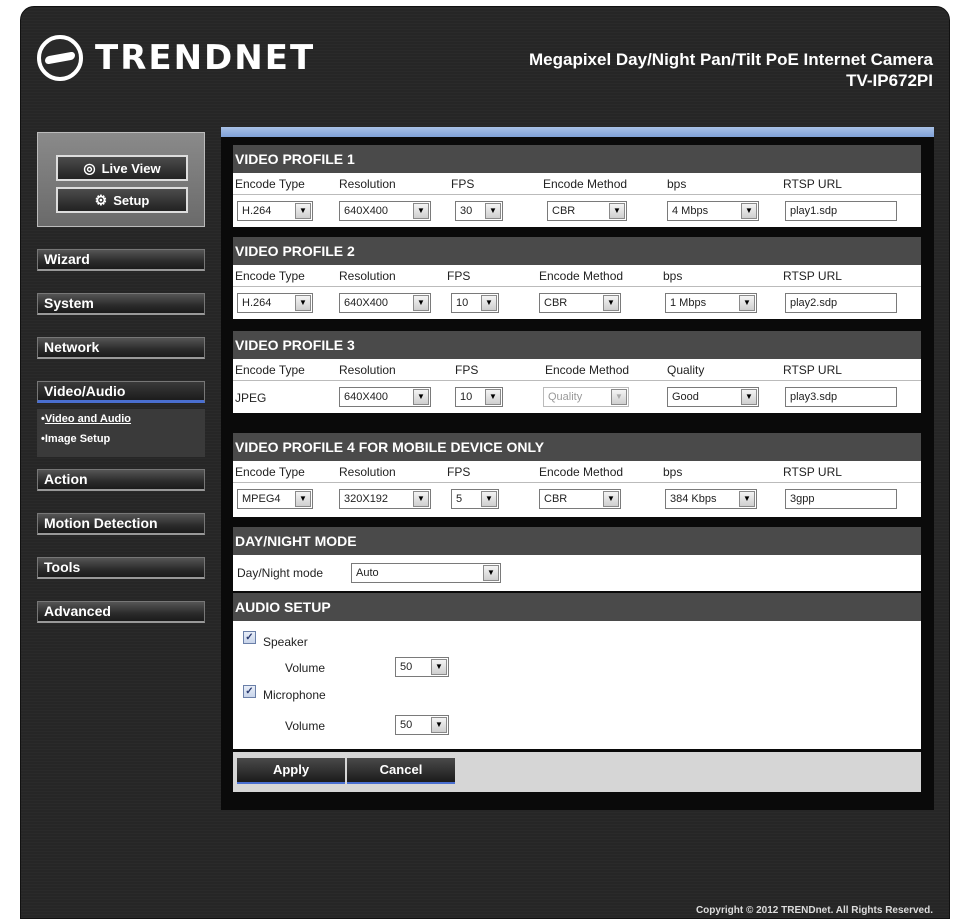 Image resolution: width=955 pixels, height=919 pixels. Describe the element at coordinates (121, 524) in the screenshot. I see `nav-motion-detection: Motion Detection` at that location.